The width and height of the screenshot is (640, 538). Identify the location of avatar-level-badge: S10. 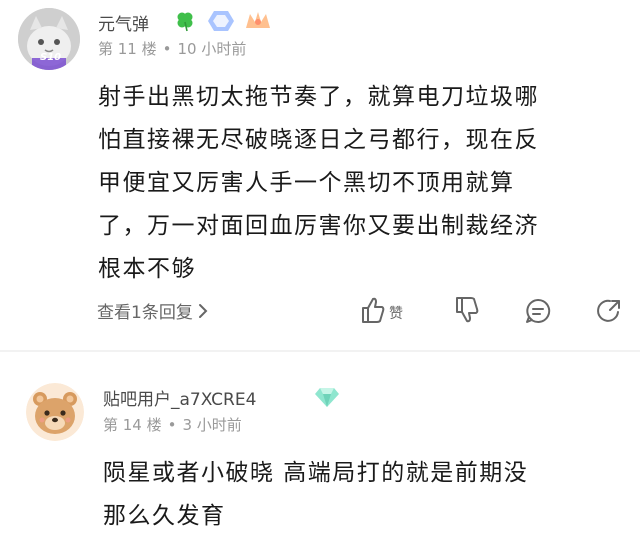
(51, 57).